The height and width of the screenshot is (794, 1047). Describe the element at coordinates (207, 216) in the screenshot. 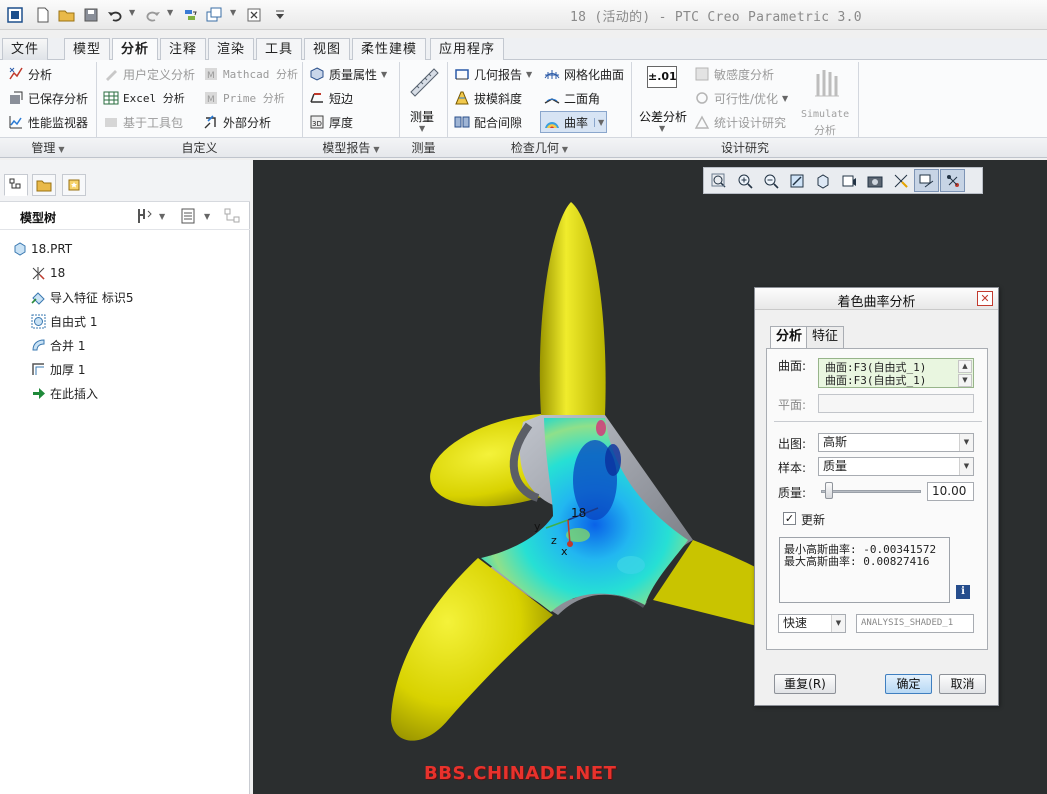

I see `tree-show-dropdown-icon: ▼` at that location.